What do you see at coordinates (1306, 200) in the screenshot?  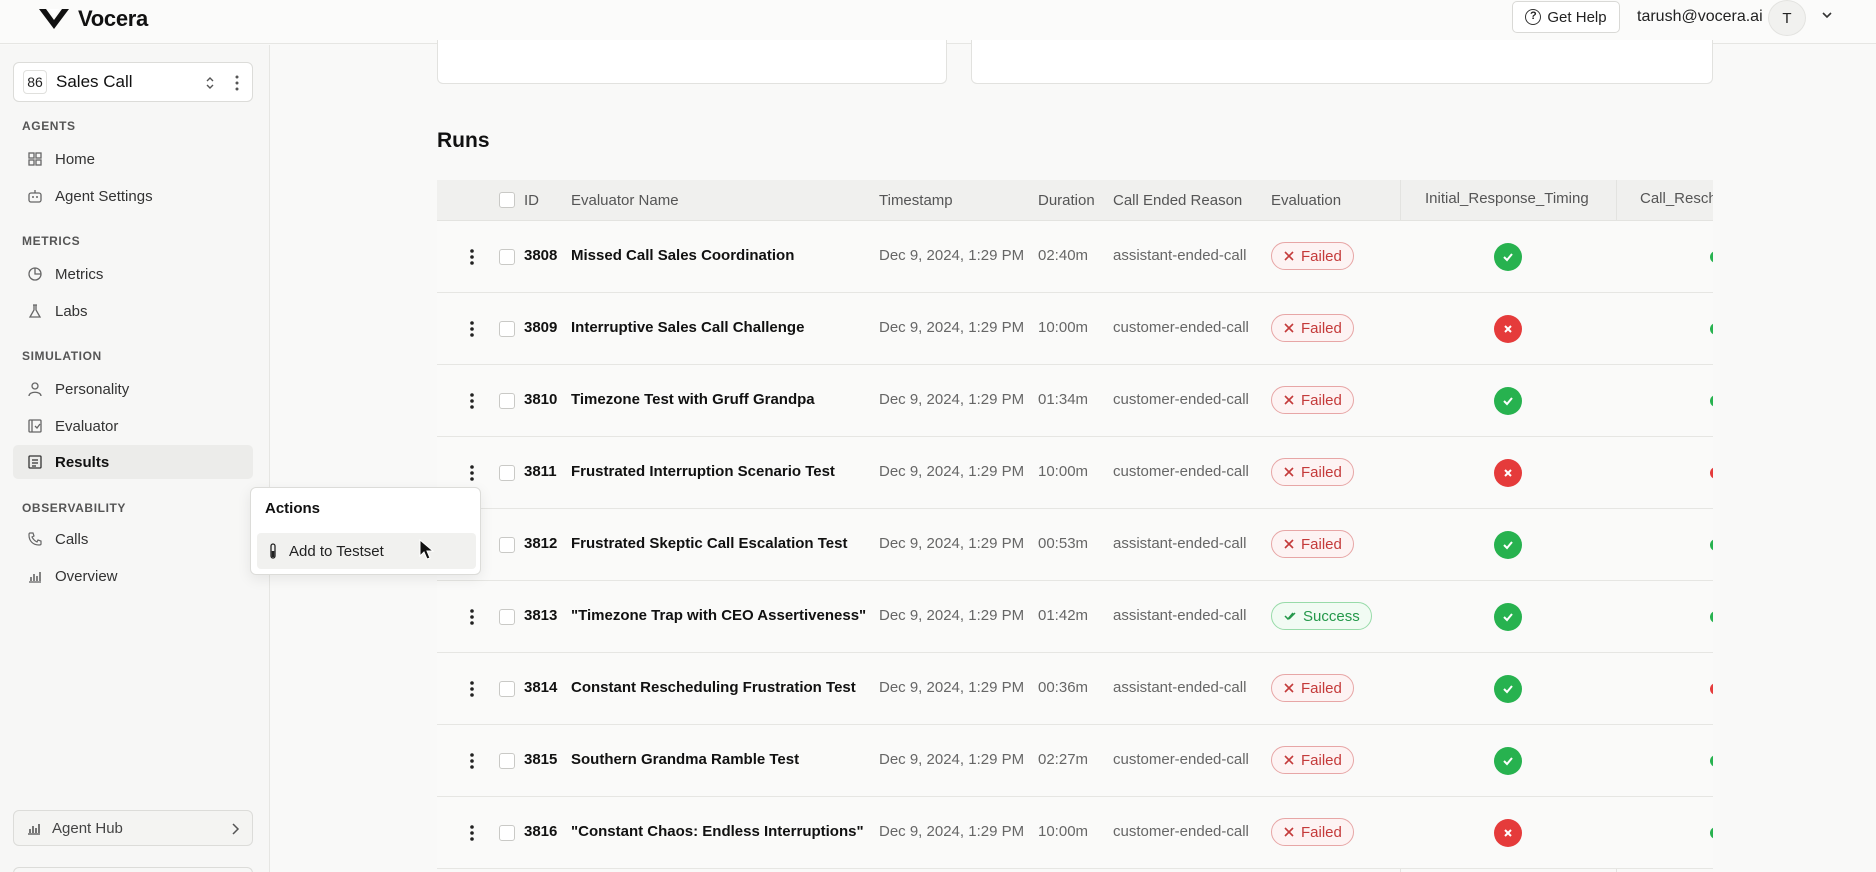 I see `column-evaluation: Evaluation` at bounding box center [1306, 200].